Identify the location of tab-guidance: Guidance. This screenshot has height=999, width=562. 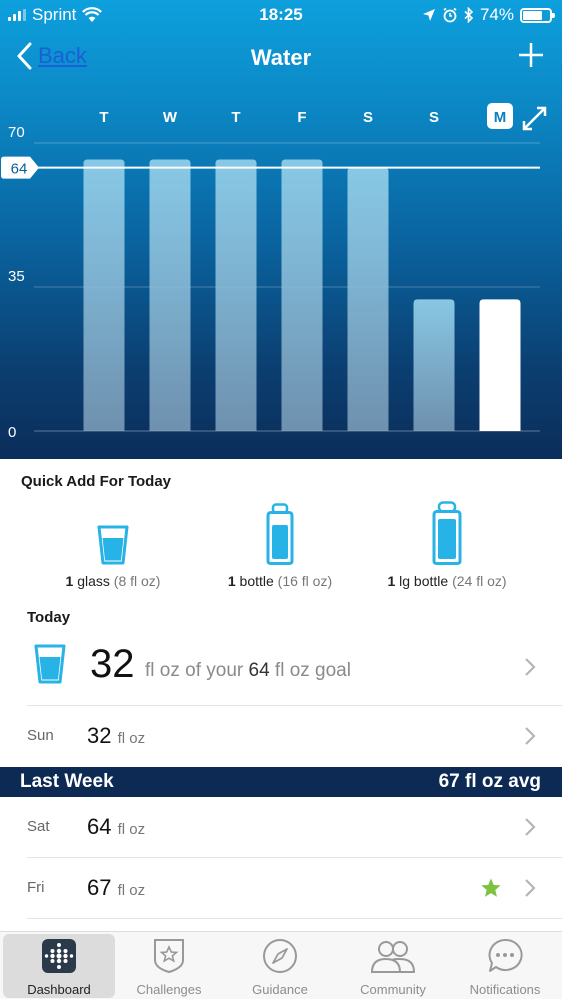
(280, 966).